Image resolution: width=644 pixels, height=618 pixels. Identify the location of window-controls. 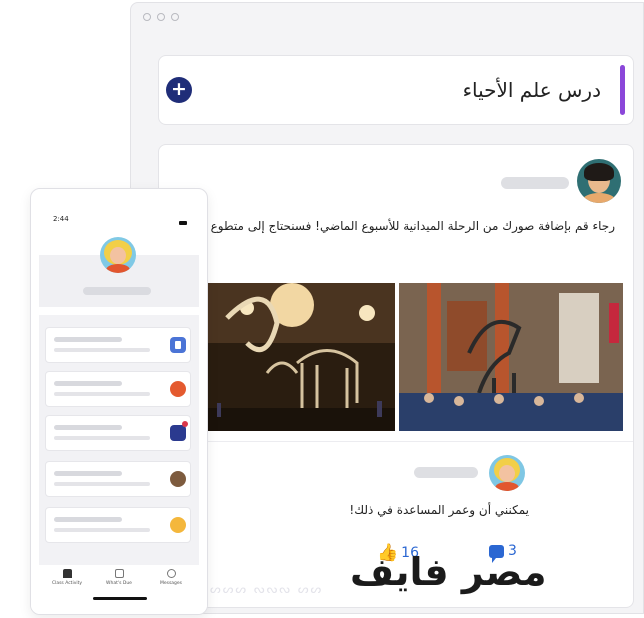
(161, 17).